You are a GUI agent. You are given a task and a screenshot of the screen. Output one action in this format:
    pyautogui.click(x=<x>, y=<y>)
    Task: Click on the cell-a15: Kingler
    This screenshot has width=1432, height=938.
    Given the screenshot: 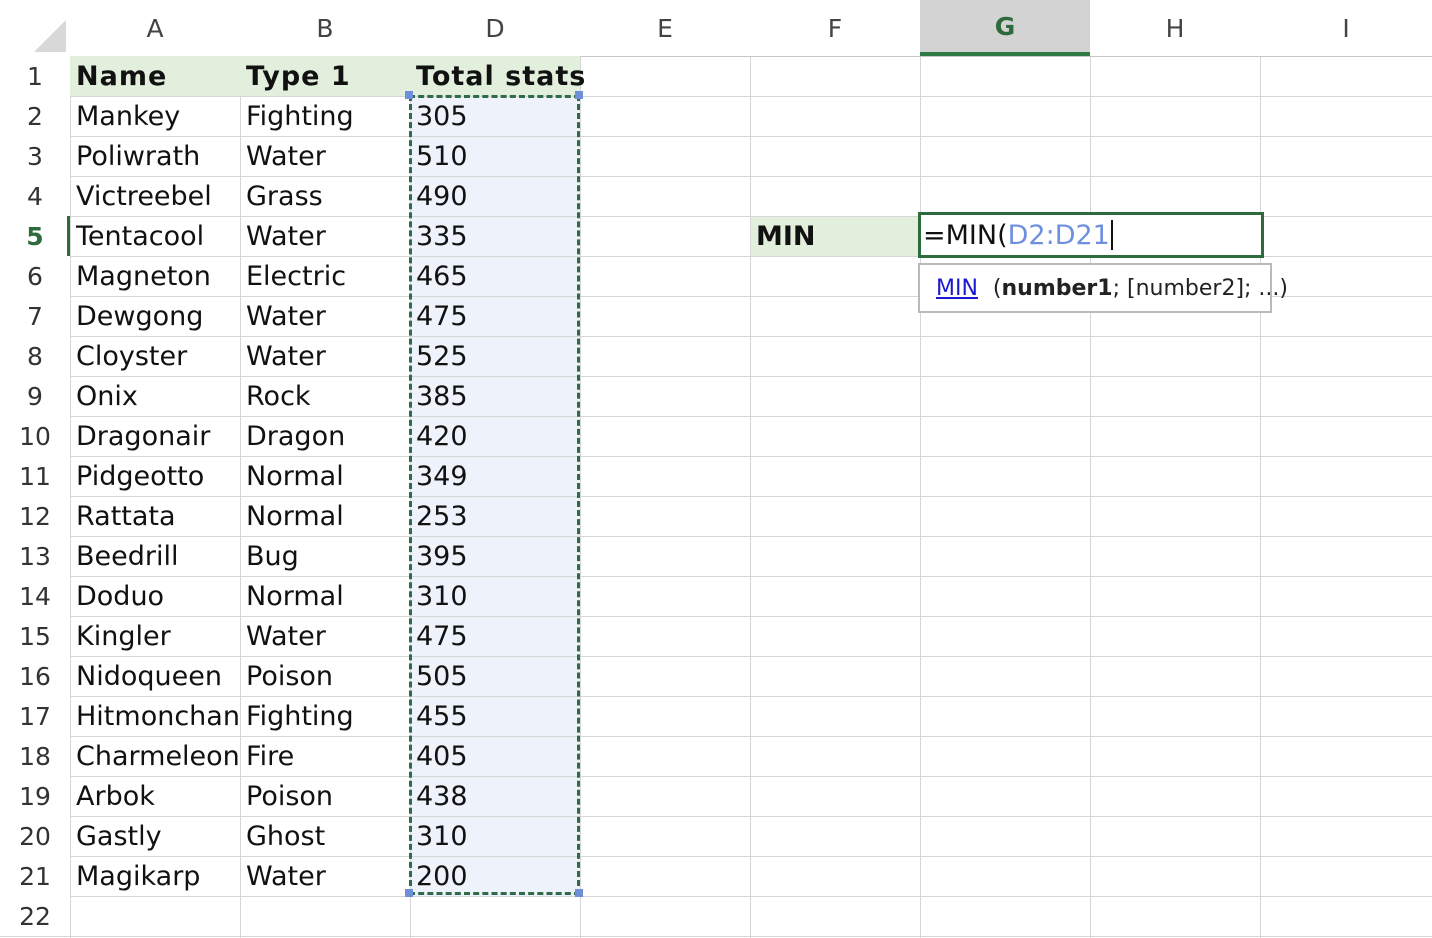 What is the action you would take?
    pyautogui.click(x=155, y=636)
    